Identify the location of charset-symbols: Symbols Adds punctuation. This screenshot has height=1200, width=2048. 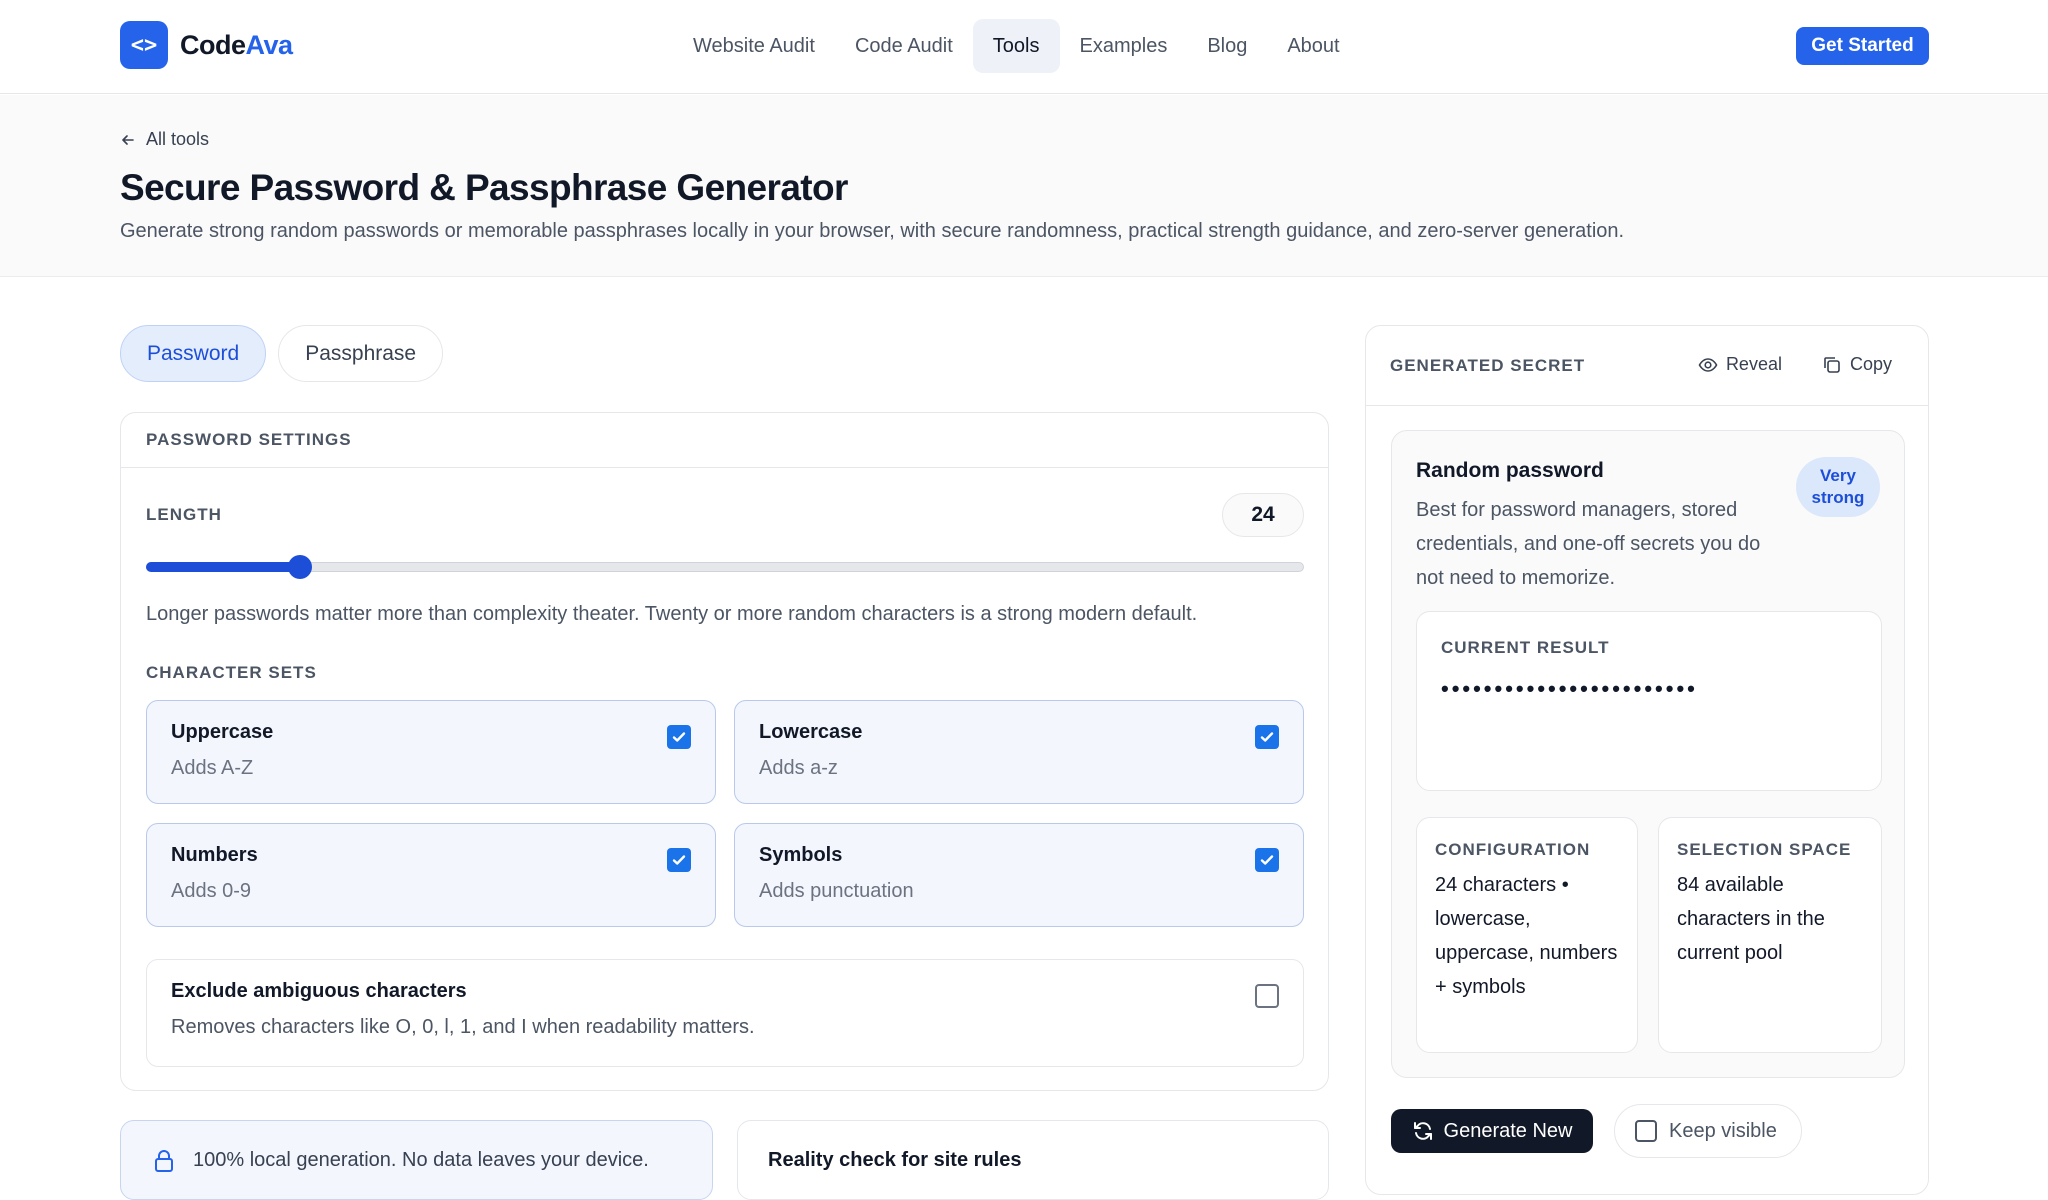
(1019, 875).